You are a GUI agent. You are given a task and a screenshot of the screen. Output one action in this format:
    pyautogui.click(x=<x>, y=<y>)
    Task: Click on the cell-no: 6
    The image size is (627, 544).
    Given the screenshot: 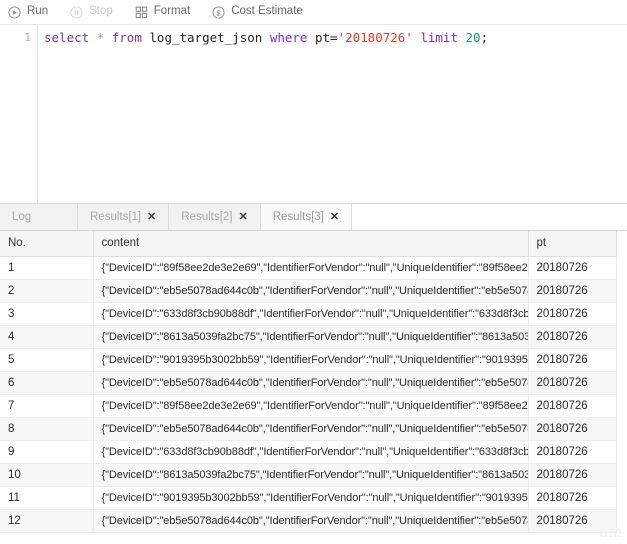 What is the action you would take?
    pyautogui.click(x=47, y=383)
    